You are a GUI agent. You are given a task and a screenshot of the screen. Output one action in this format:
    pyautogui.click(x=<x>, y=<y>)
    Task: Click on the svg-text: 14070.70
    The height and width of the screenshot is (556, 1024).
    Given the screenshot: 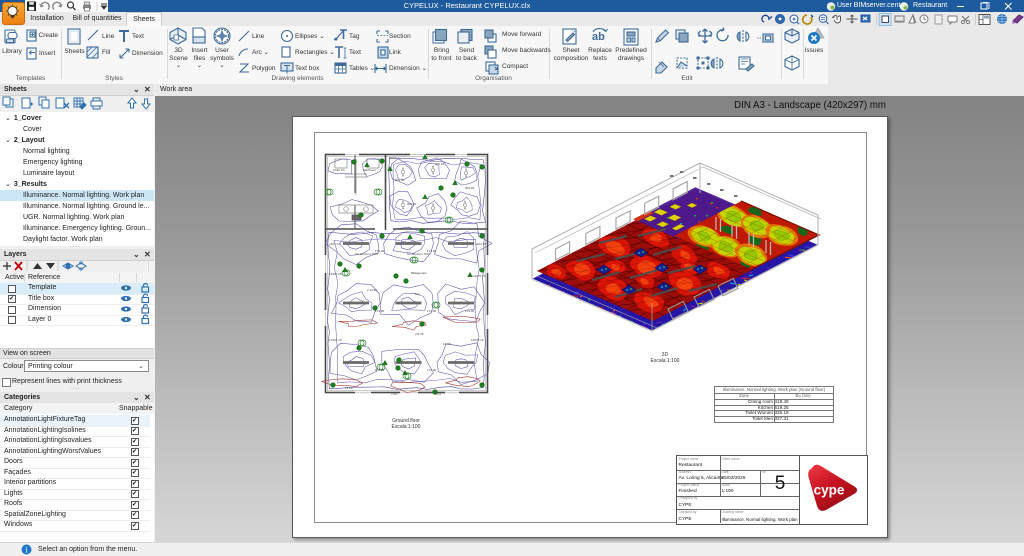 What is the action you would take?
    pyautogui.click(x=477, y=340)
    